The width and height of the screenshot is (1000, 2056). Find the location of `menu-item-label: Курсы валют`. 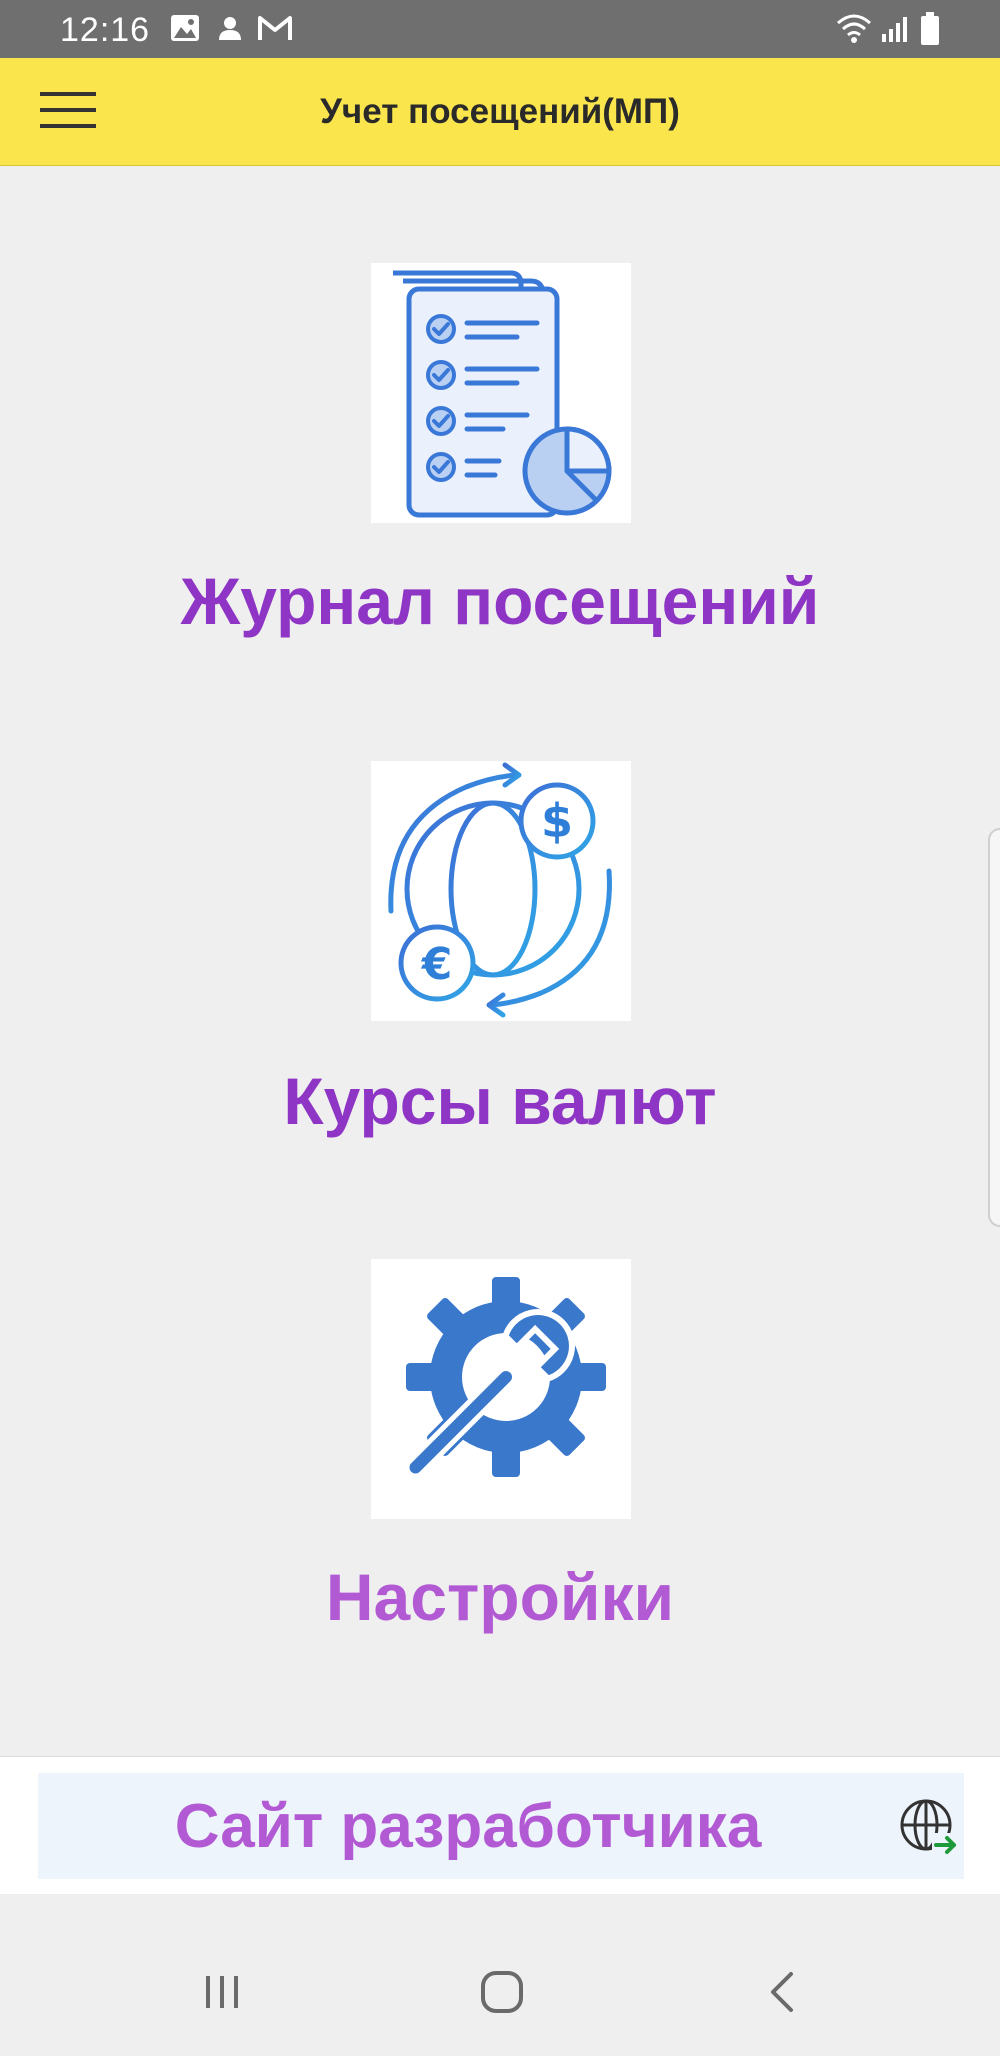

menu-item-label: Курсы валют is located at coordinates (500, 1101).